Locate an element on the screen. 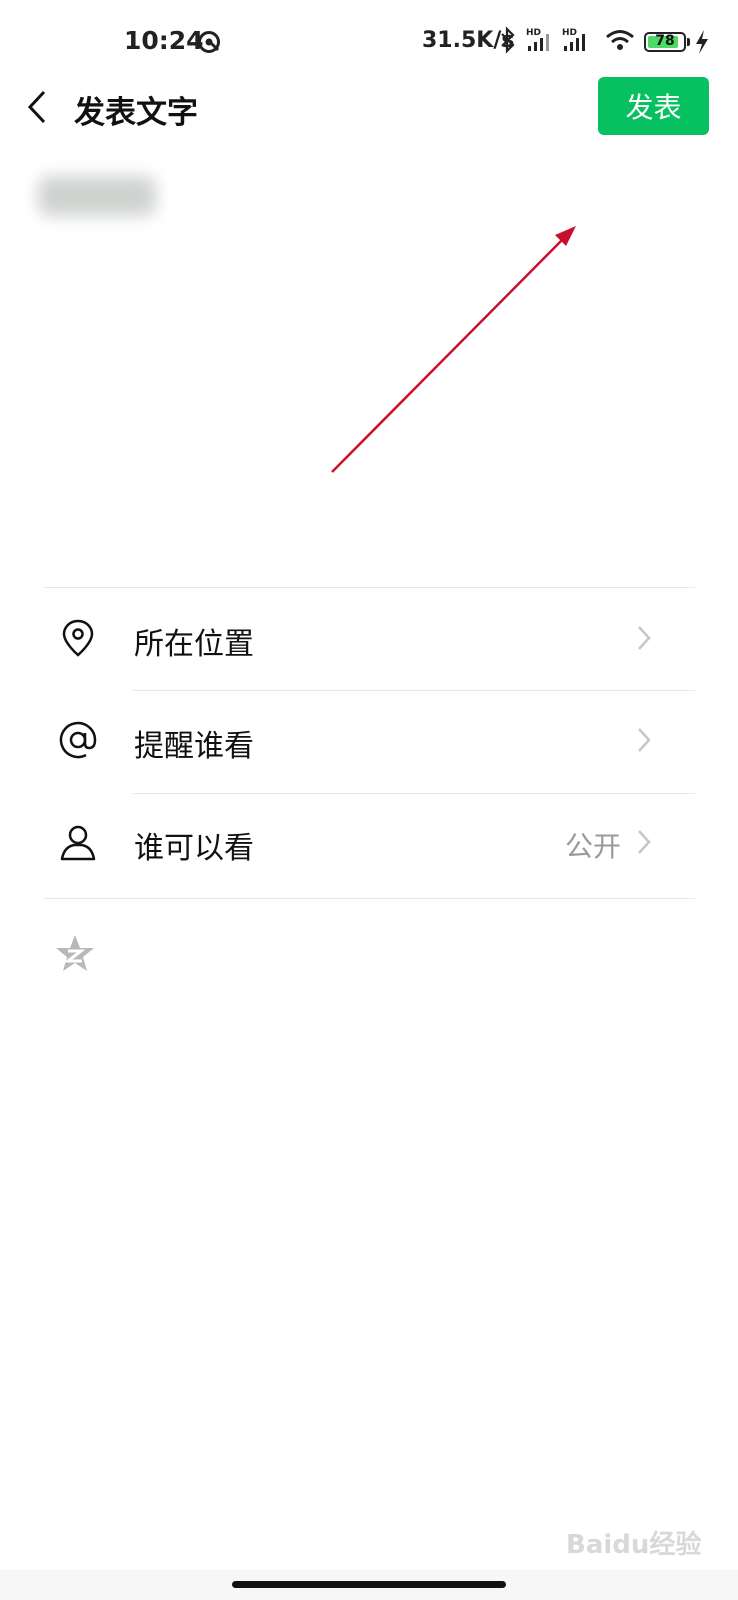 This screenshot has width=738, height=1600. blurred-post-text is located at coordinates (97, 196).